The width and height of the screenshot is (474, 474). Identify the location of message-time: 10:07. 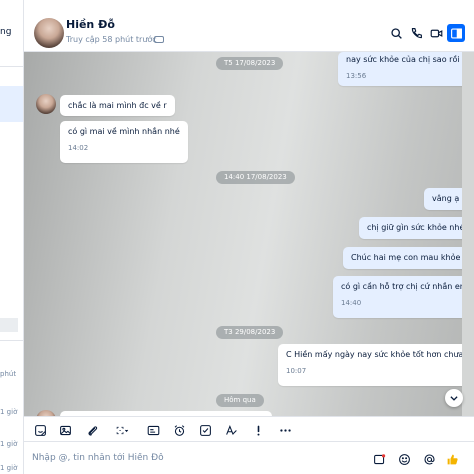
(296, 371).